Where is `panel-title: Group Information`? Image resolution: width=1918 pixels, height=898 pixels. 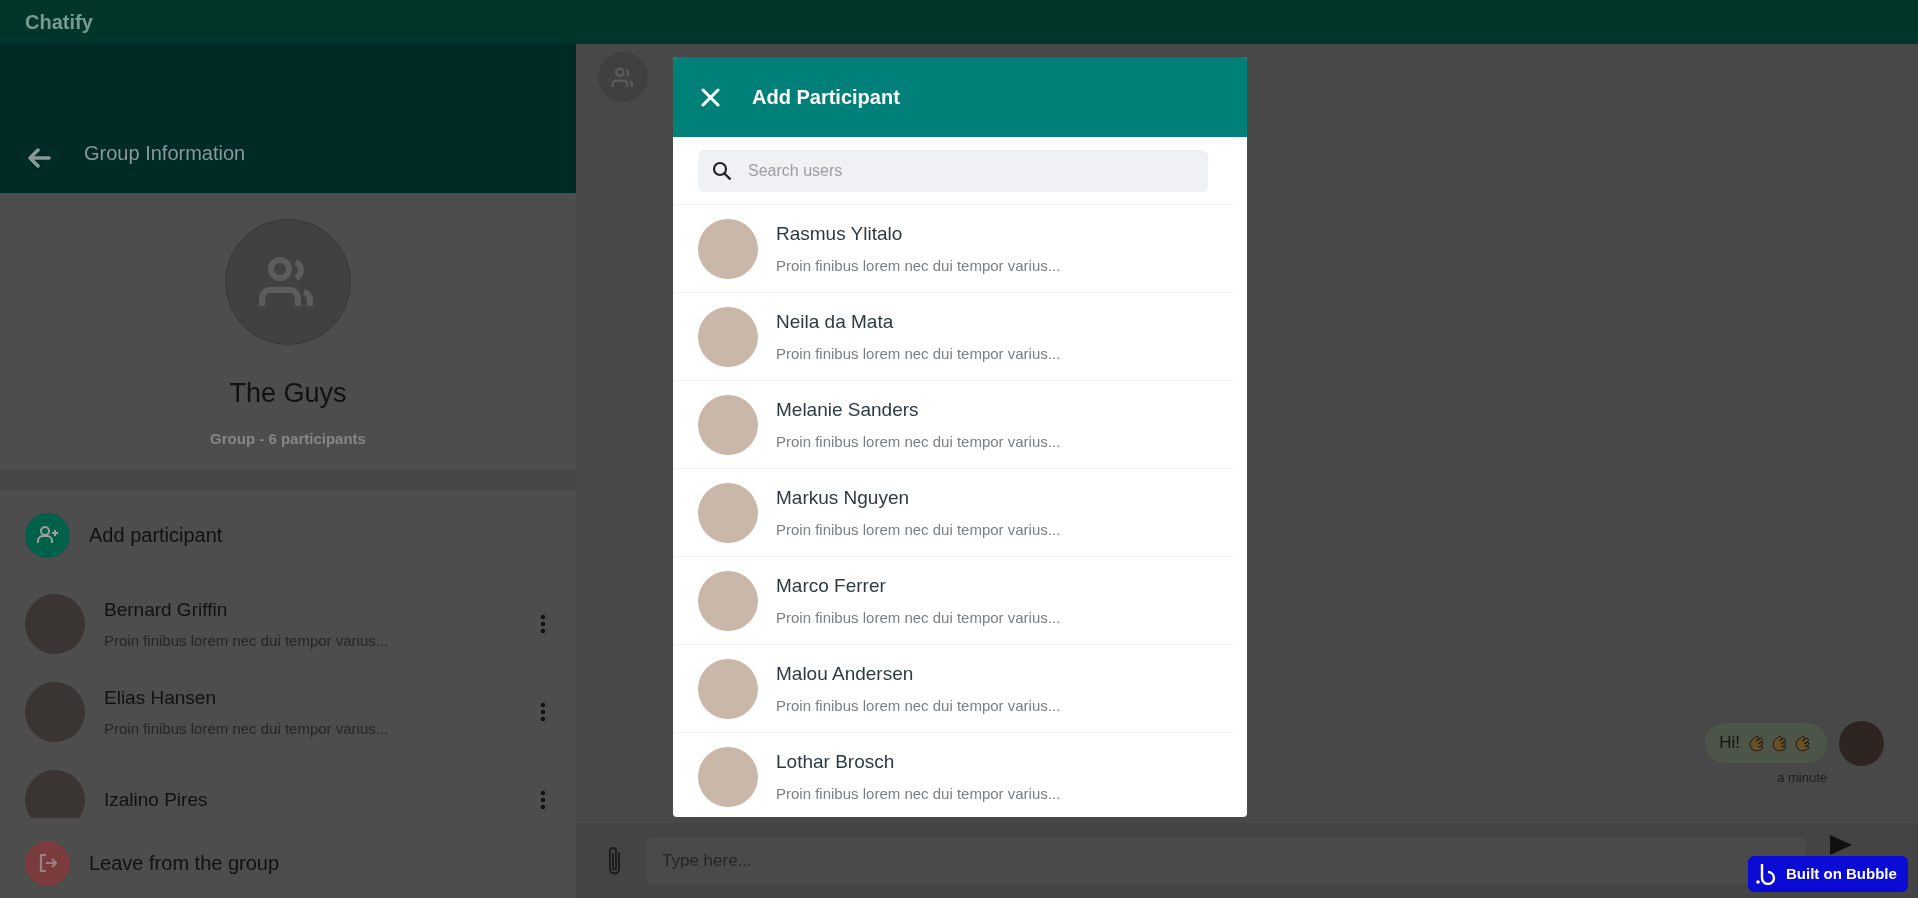 panel-title: Group Information is located at coordinates (165, 153).